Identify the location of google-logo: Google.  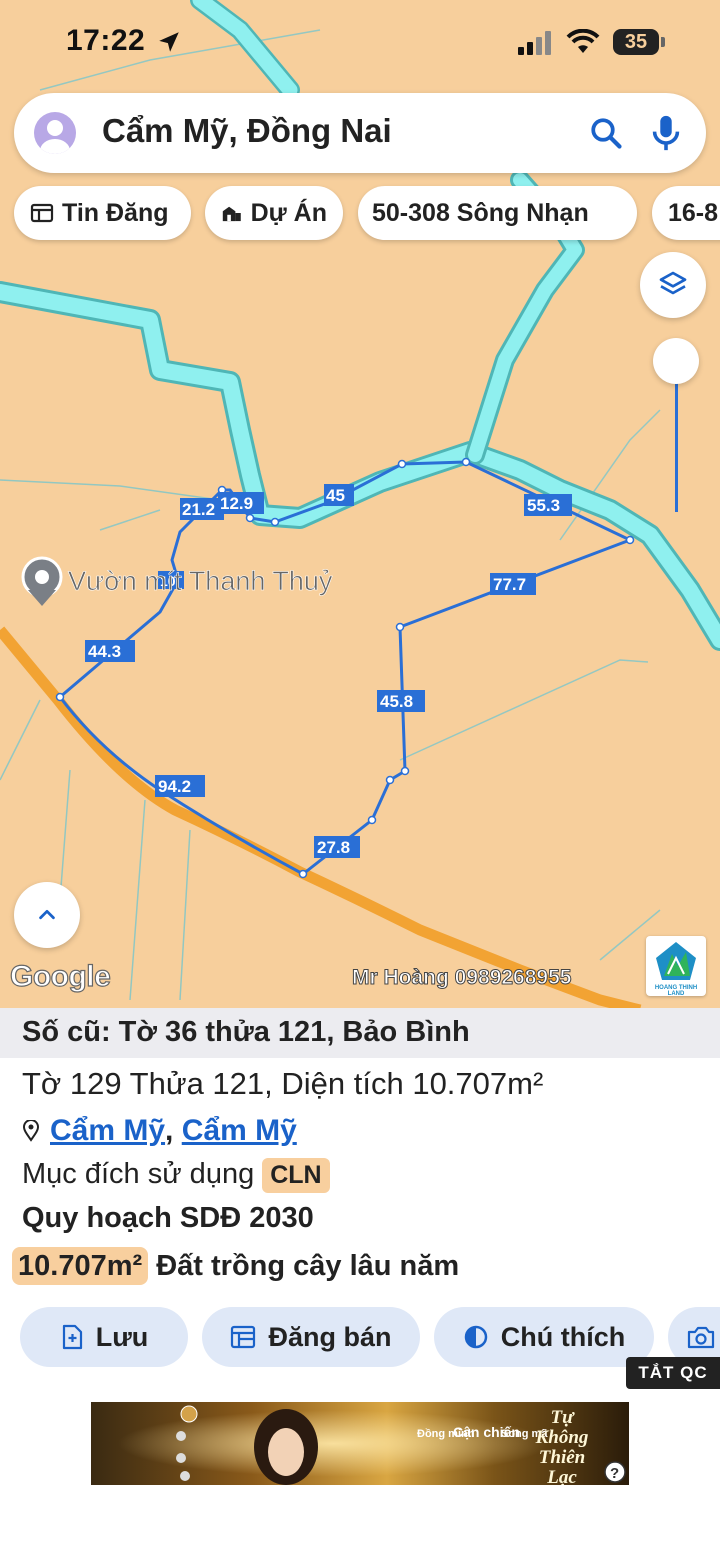
(60, 976).